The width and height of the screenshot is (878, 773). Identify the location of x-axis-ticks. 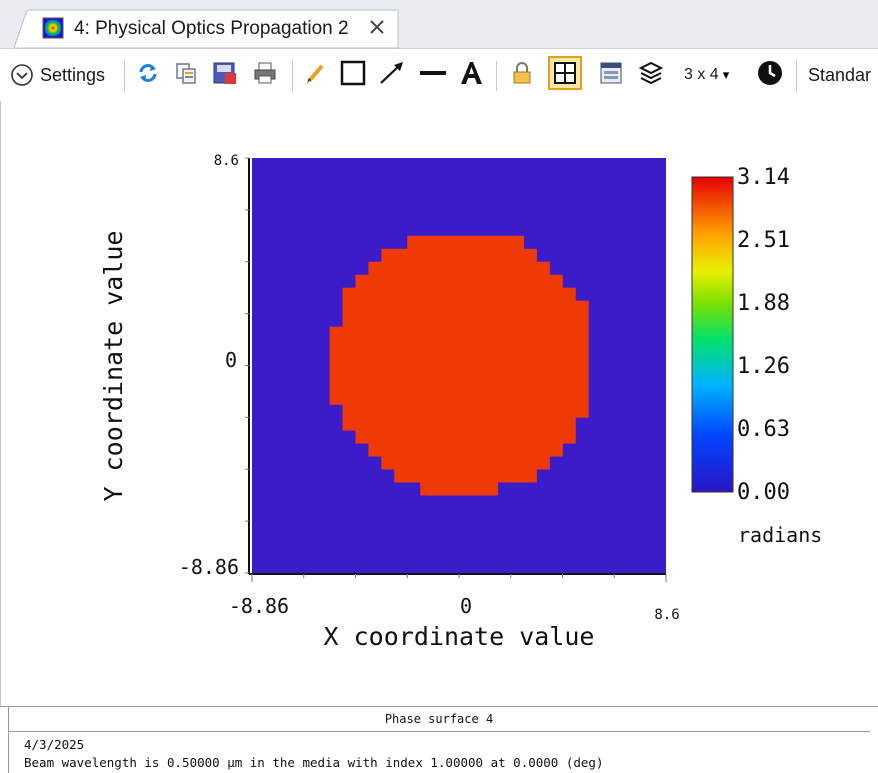
(459, 578).